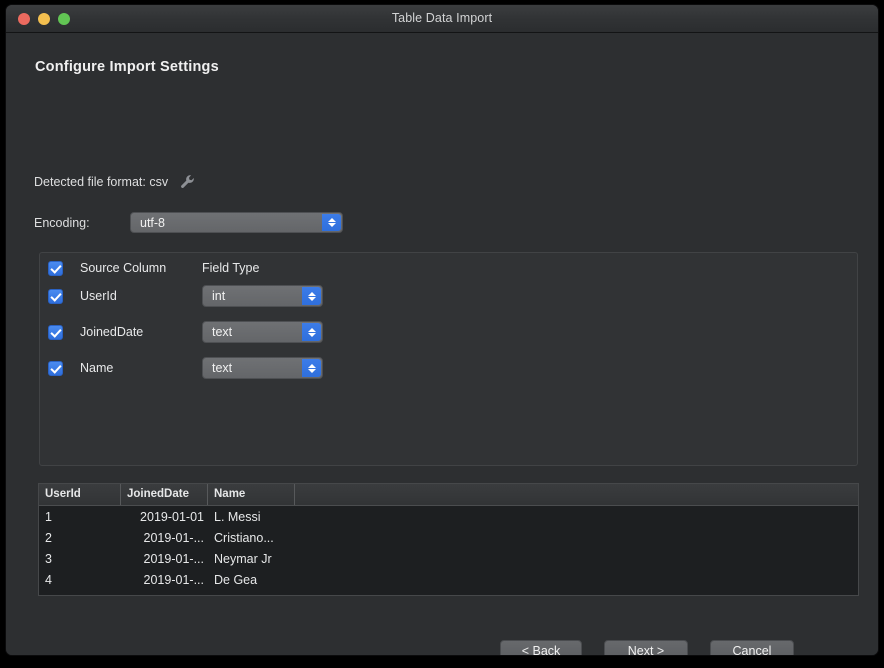 The image size is (884, 668). I want to click on column-checkbox-joineddate, so click(55, 332).